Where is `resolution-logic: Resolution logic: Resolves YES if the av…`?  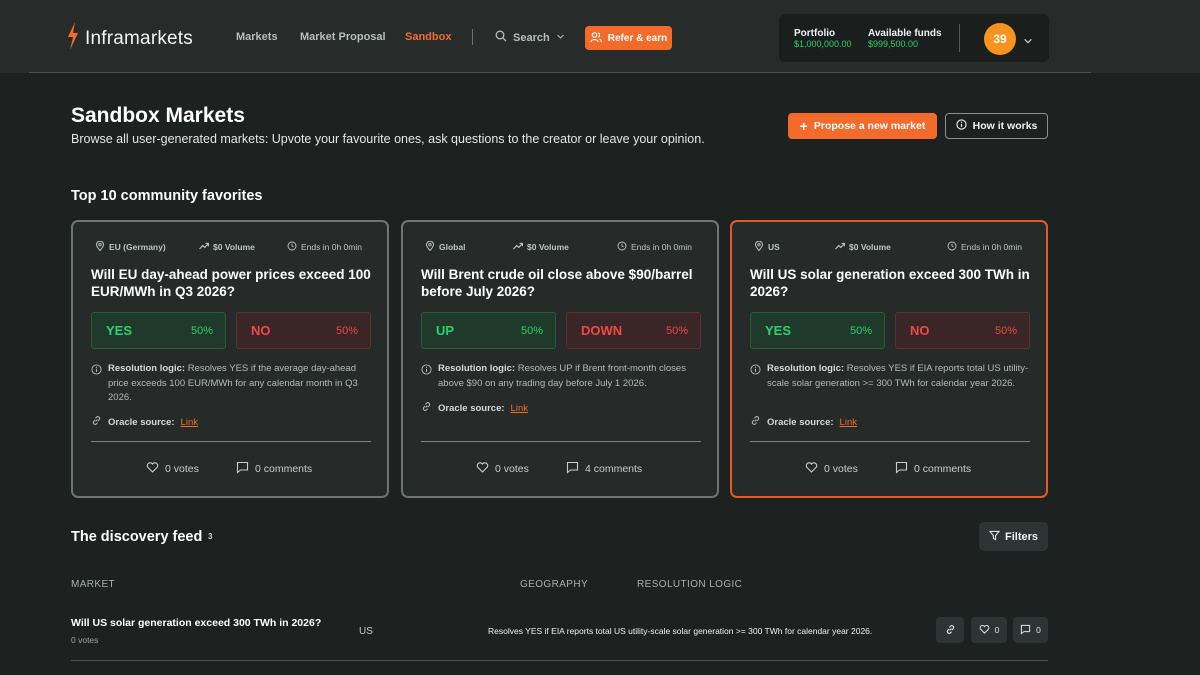 resolution-logic: Resolution logic: Resolves YES if the av… is located at coordinates (233, 384).